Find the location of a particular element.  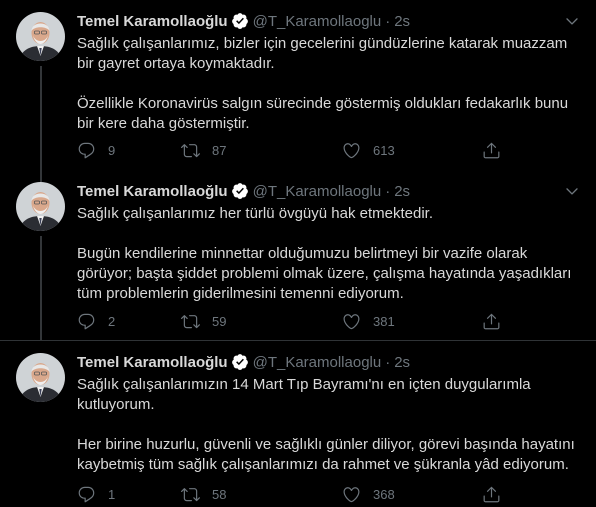

reply-button: 9 is located at coordinates (96, 150).